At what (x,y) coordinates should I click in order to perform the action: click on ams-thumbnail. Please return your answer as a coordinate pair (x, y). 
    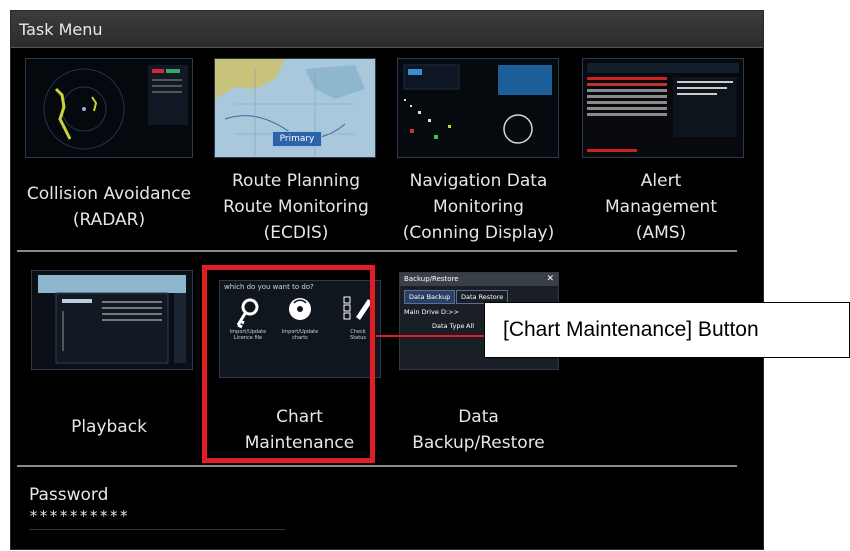
    Looking at the image, I should click on (663, 108).